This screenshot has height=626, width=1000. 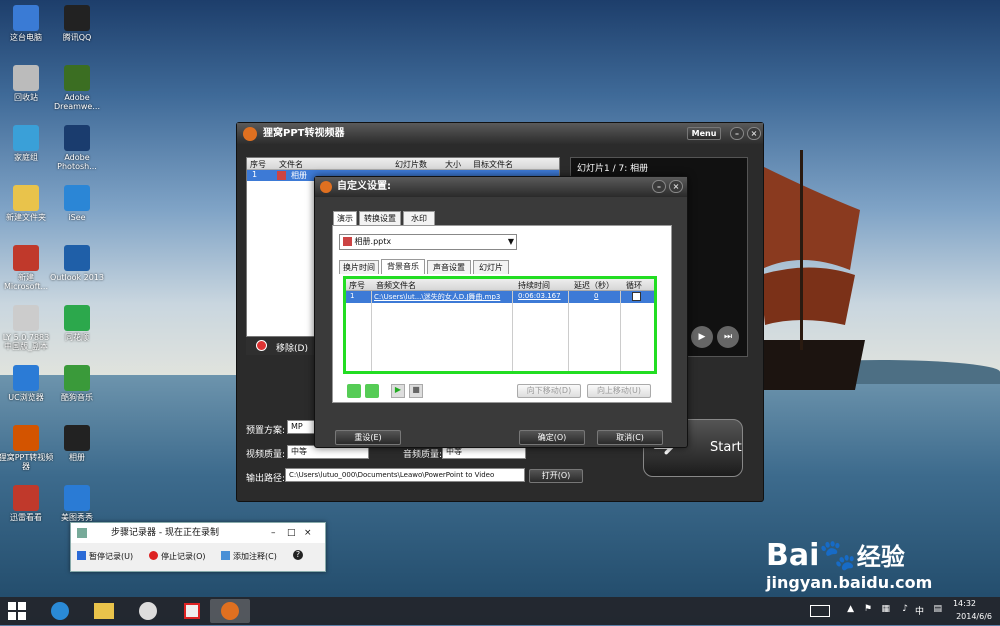 What do you see at coordinates (491, 267) in the screenshot?
I see `subtab-slides: 幻灯片` at bounding box center [491, 267].